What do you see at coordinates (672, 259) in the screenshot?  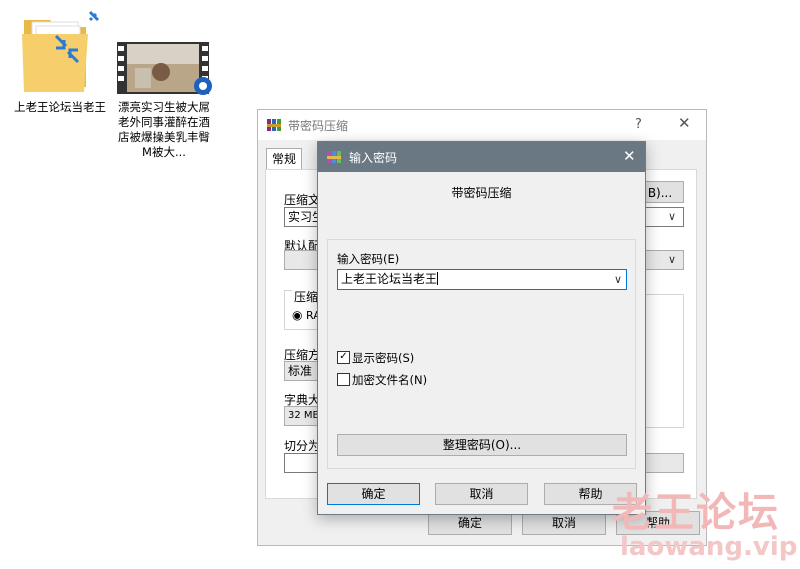 I see `profile-chevron-icon: ∨` at bounding box center [672, 259].